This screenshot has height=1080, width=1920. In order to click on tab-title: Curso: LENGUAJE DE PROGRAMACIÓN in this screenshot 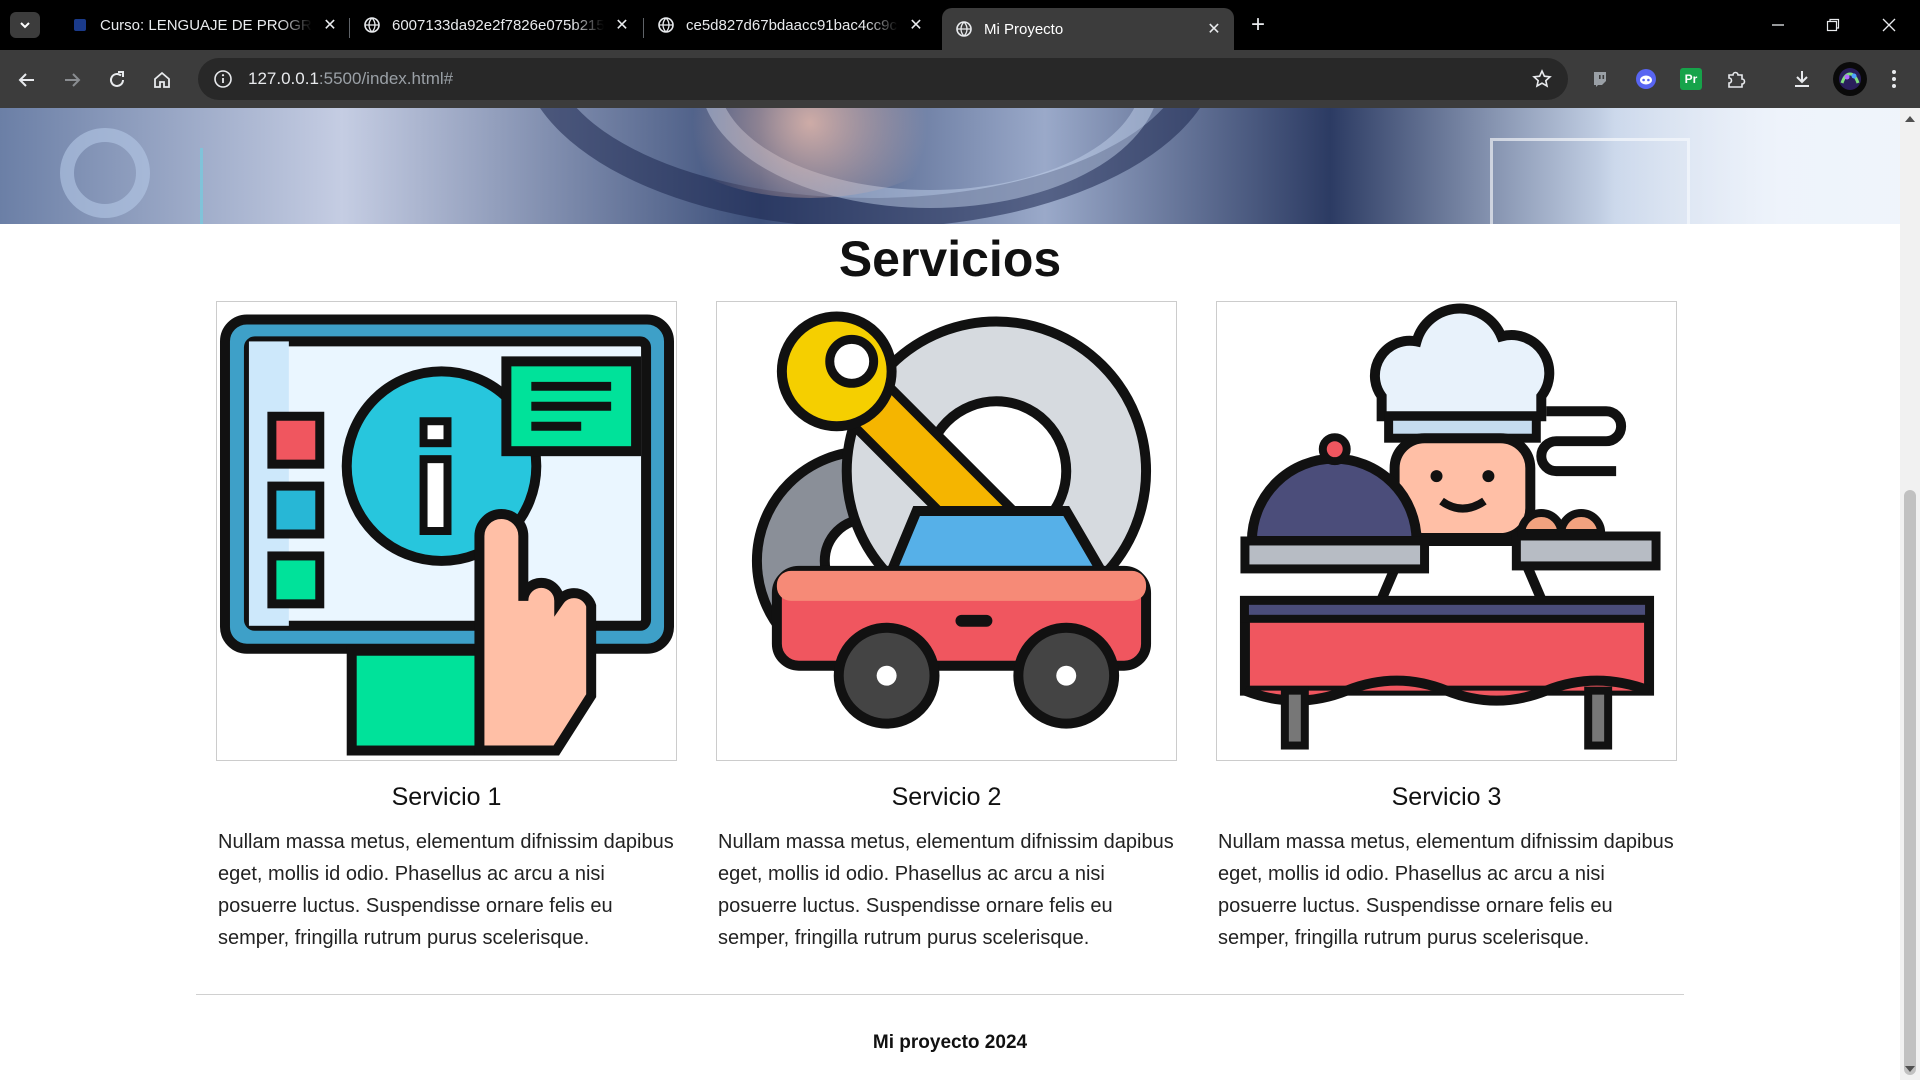, I will do `click(206, 25)`.